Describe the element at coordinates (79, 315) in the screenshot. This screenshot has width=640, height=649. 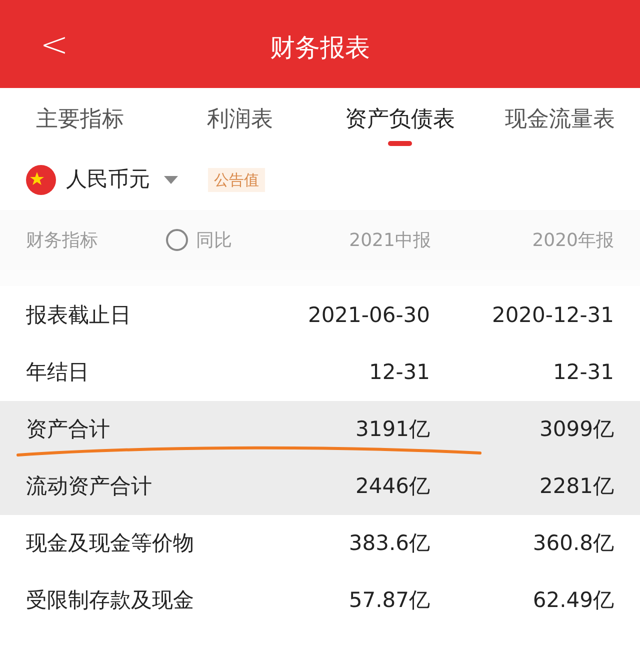
I see `table-cell-text: 报表截止日` at that location.